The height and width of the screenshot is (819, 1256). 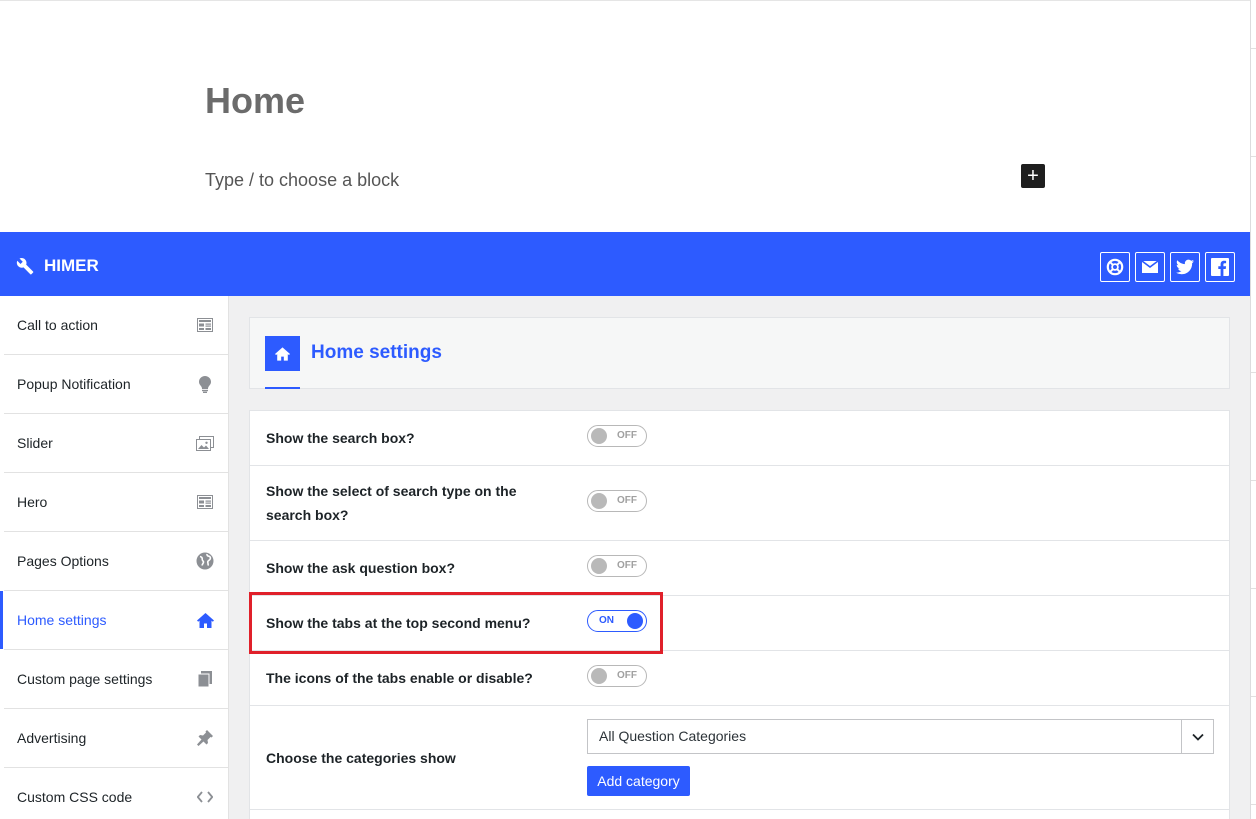 I want to click on tab-icons-toggle: OFF, so click(x=617, y=676).